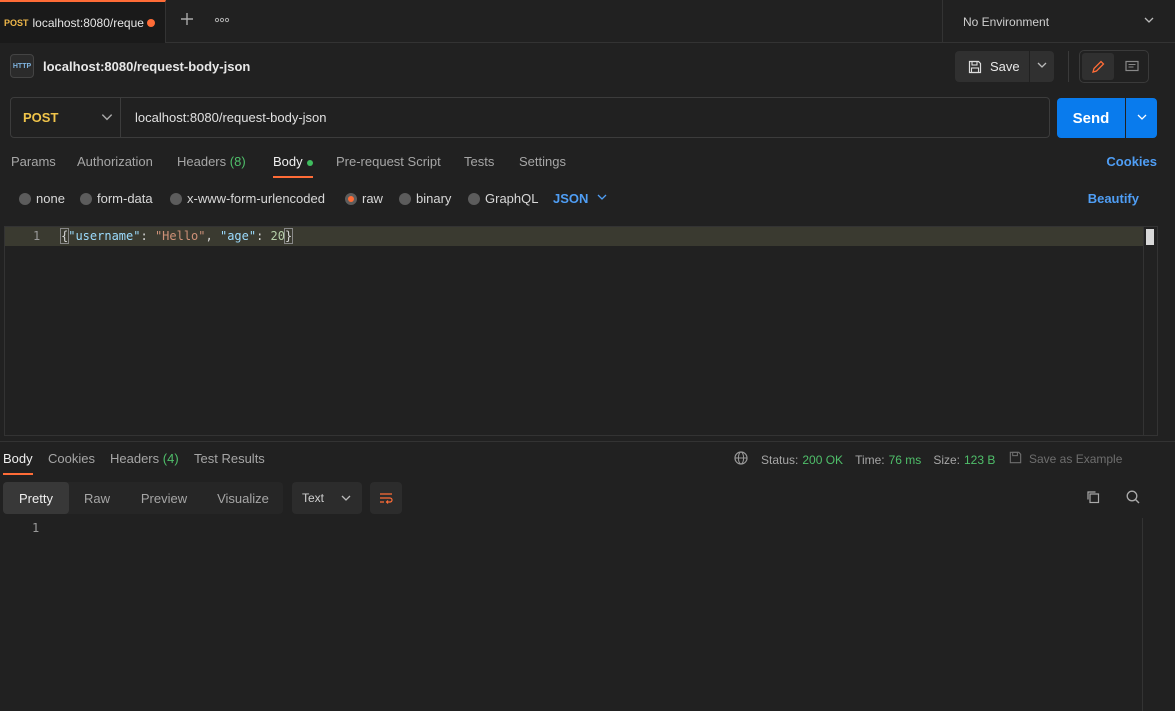 The height and width of the screenshot is (711, 1175). Describe the element at coordinates (1131, 161) in the screenshot. I see `cookies-link: Cookies` at that location.